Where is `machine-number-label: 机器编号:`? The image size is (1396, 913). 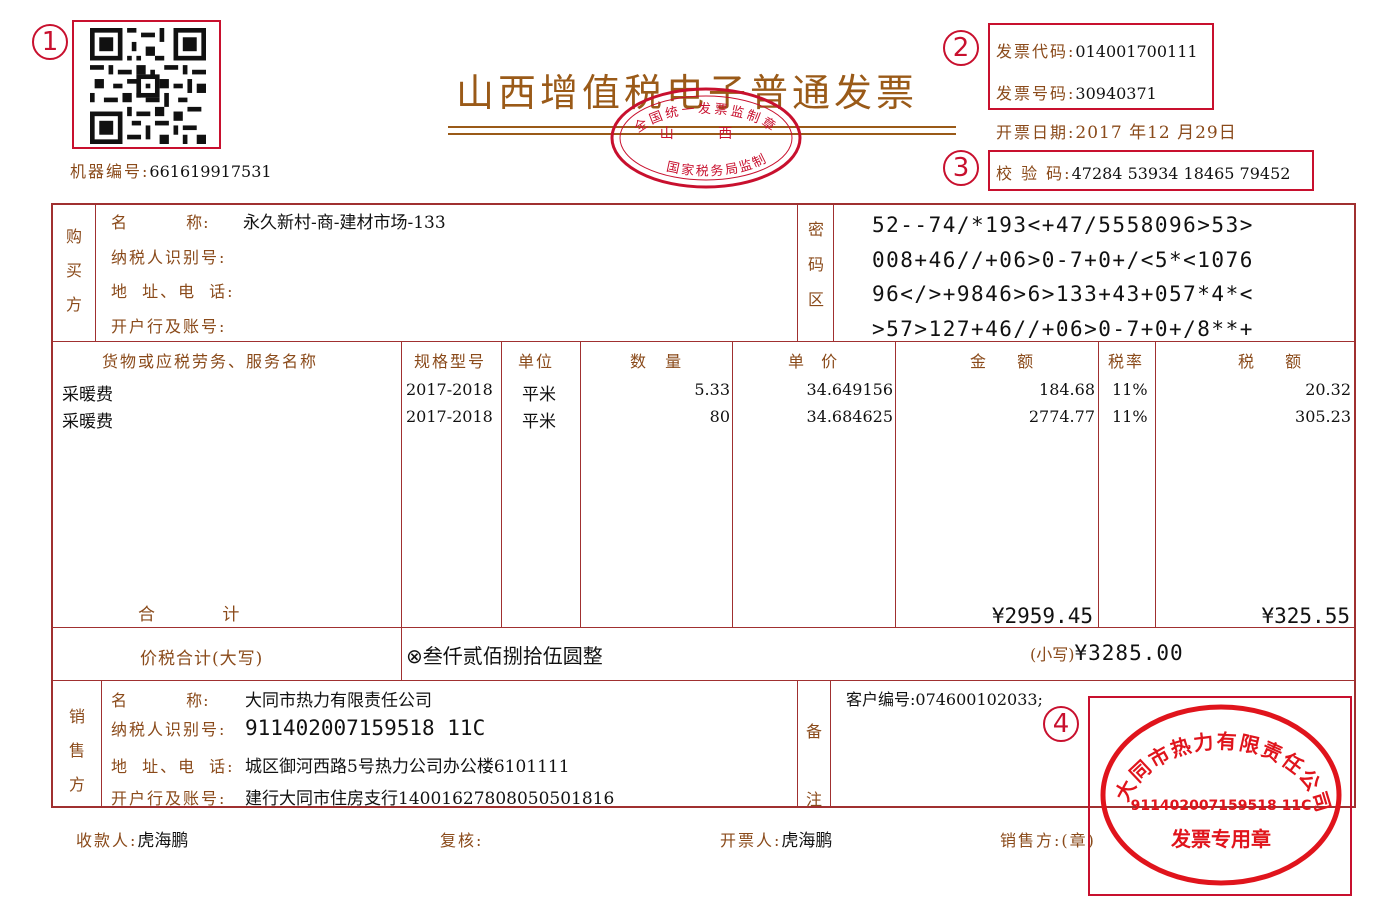 machine-number-label: 机器编号: is located at coordinates (110, 171).